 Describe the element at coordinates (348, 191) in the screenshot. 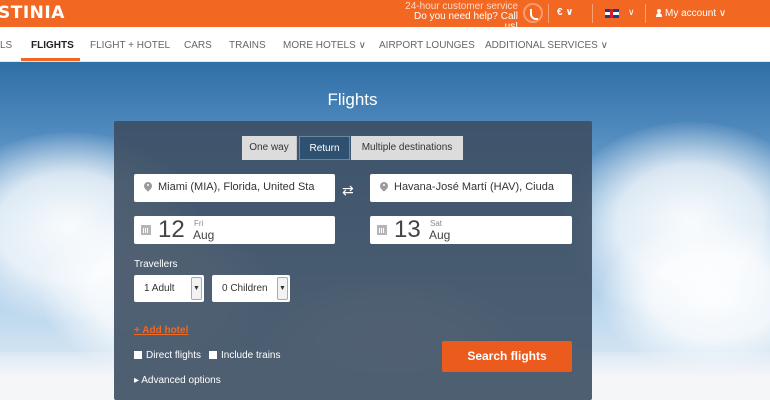

I see `swap-icon: ⇄` at that location.